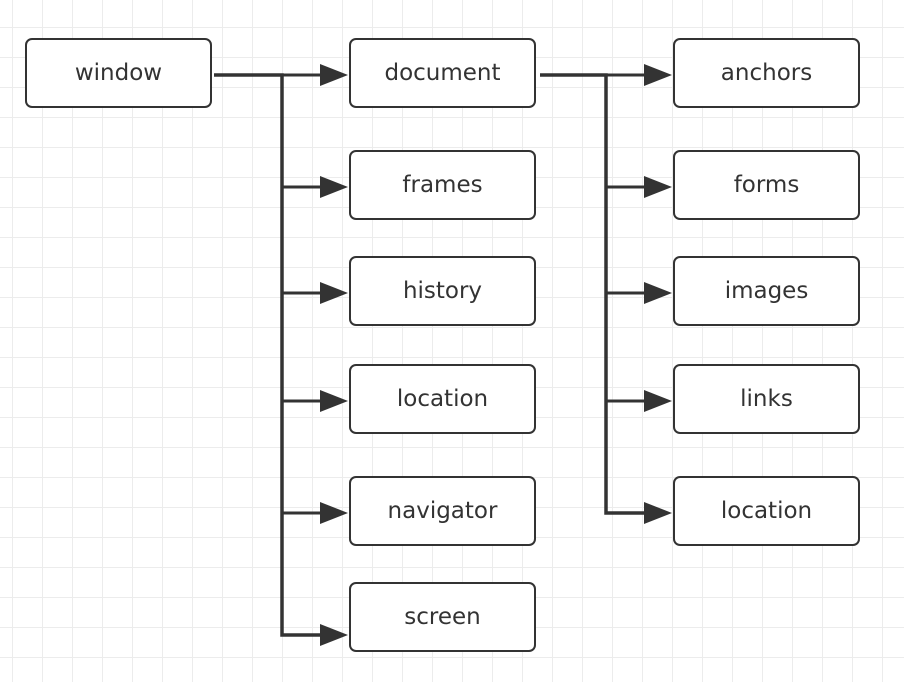 The height and width of the screenshot is (682, 904). What do you see at coordinates (442, 185) in the screenshot?
I see `node-frames: frames` at bounding box center [442, 185].